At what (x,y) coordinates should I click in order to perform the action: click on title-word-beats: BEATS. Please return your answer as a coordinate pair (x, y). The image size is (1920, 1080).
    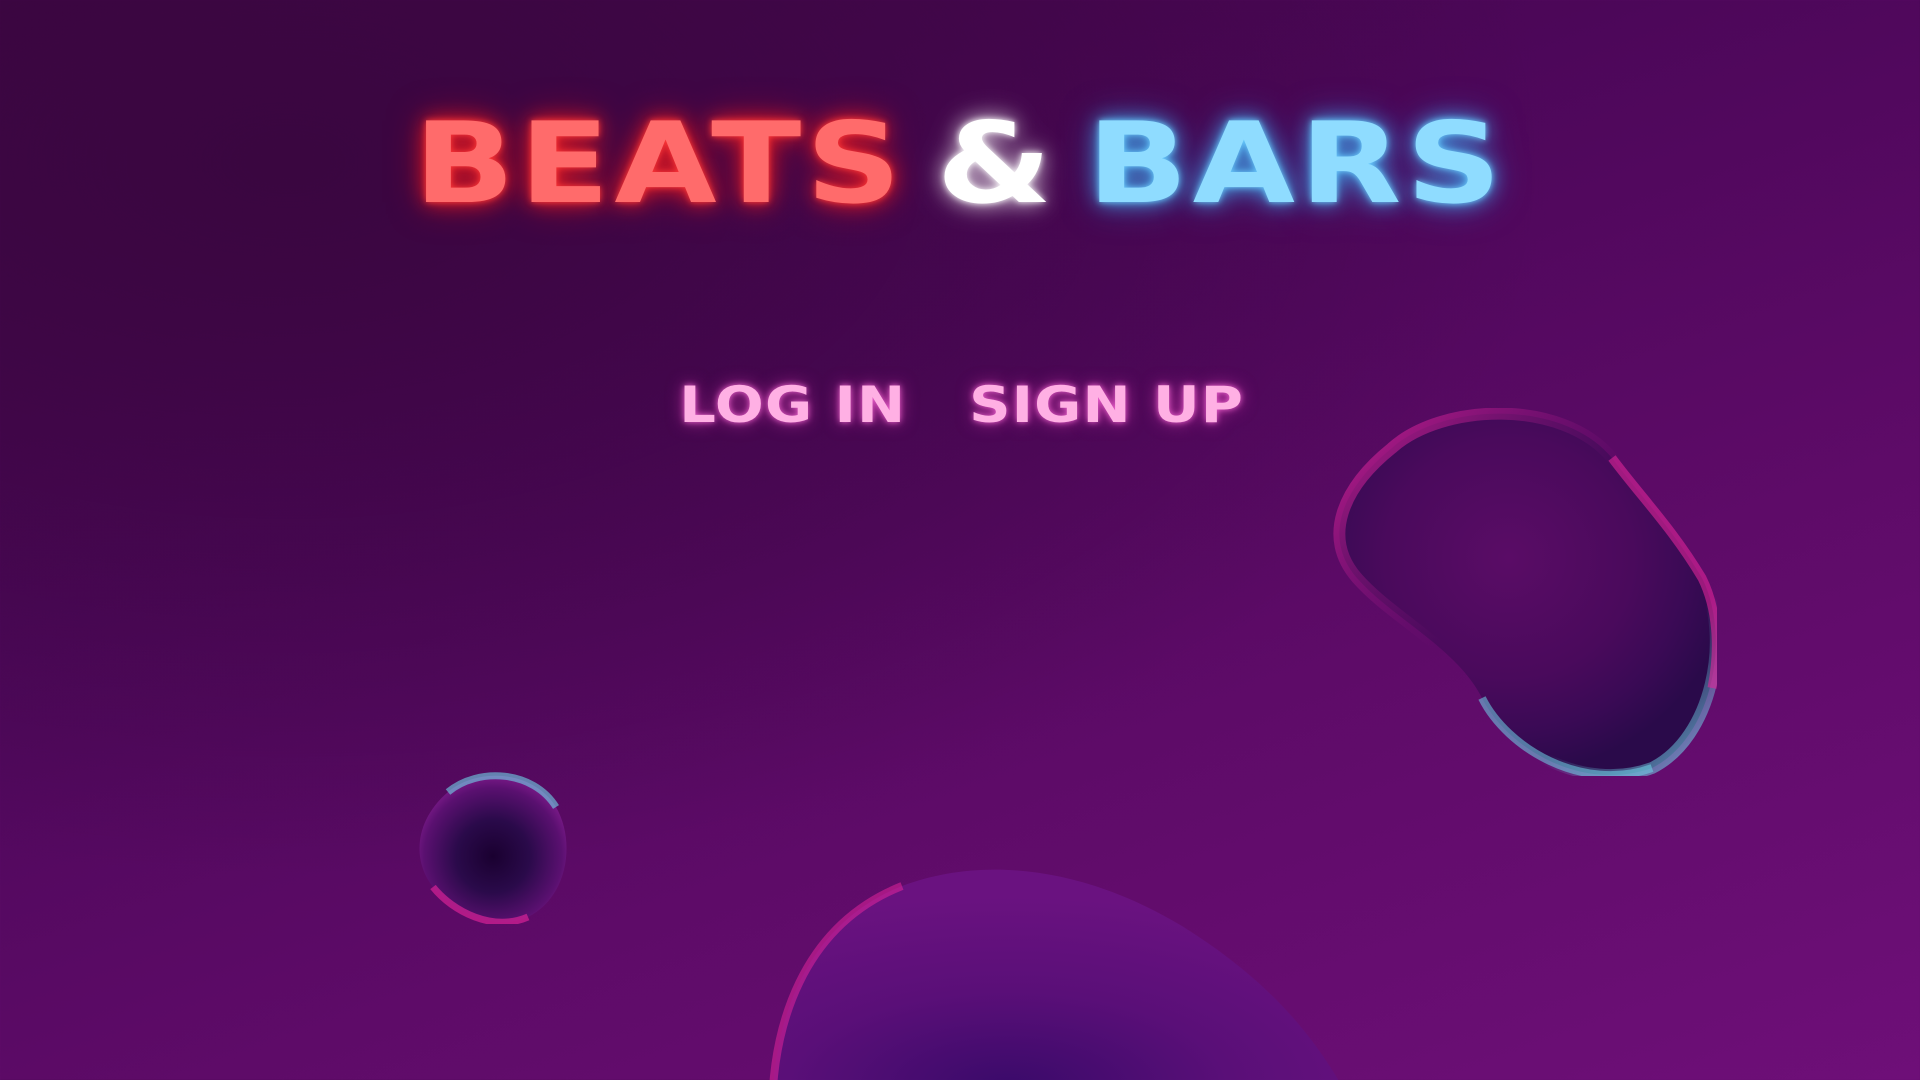
    Looking at the image, I should click on (659, 164).